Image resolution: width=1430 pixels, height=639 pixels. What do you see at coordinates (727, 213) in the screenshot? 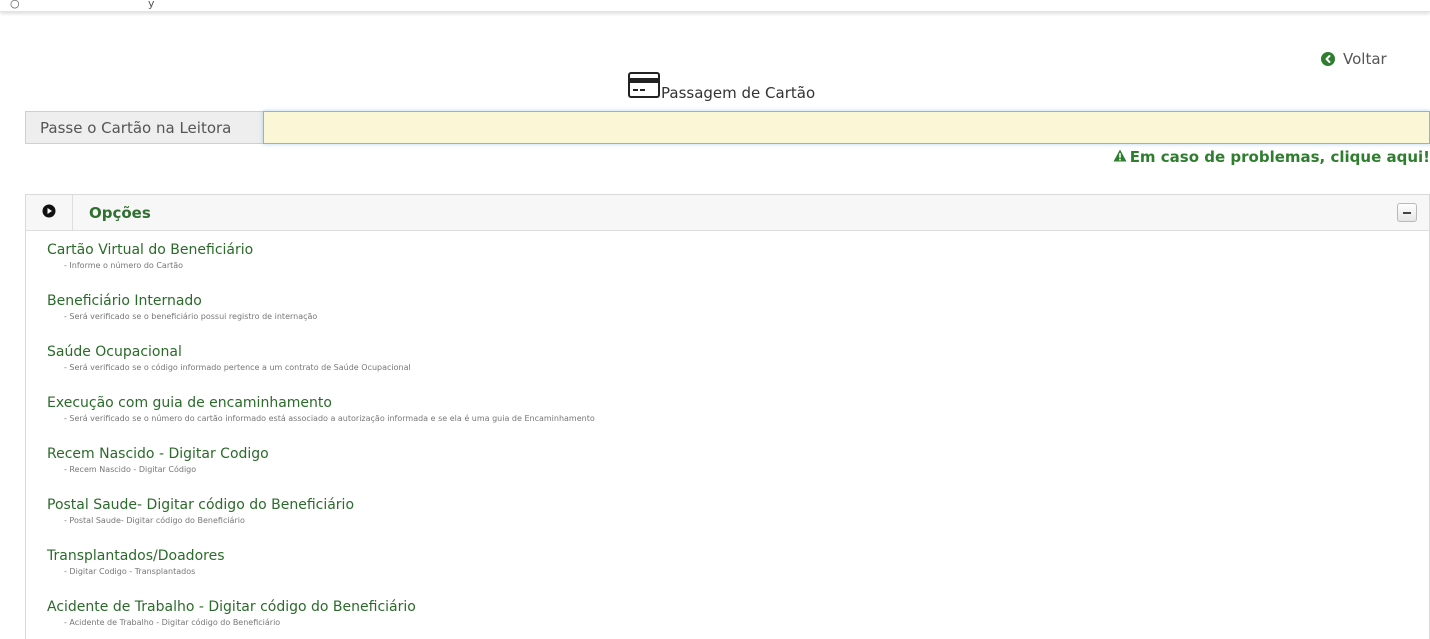
I see `options-panel-header: Opções` at bounding box center [727, 213].